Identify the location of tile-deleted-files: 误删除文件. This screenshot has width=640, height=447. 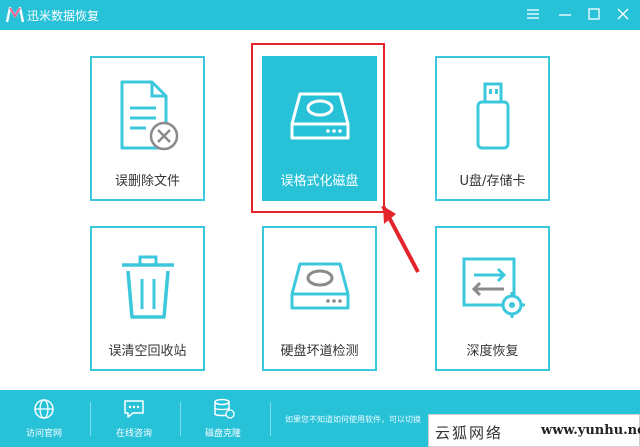
(147, 128).